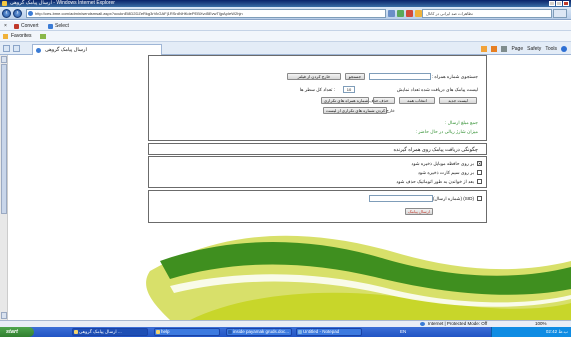 The image size is (571, 337). Describe the element at coordinates (62, 26) in the screenshot. I see `select-label: Select` at that location.